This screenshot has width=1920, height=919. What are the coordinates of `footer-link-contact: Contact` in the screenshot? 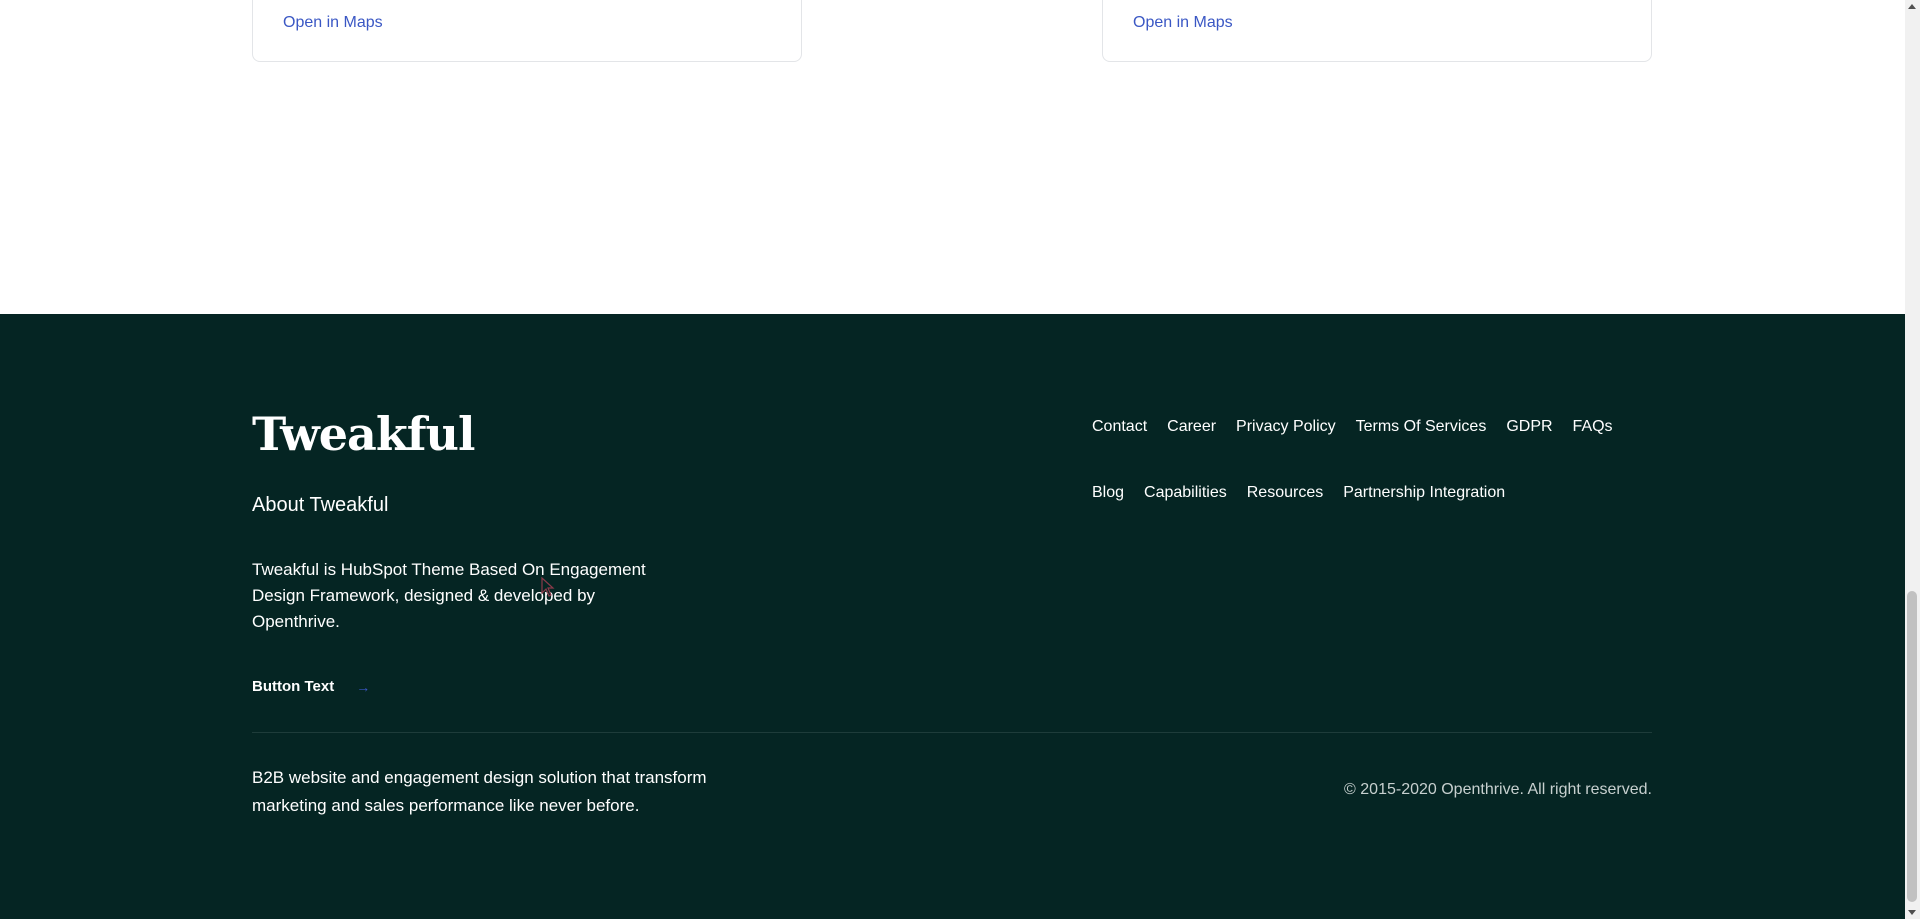 It's located at (1119, 427).